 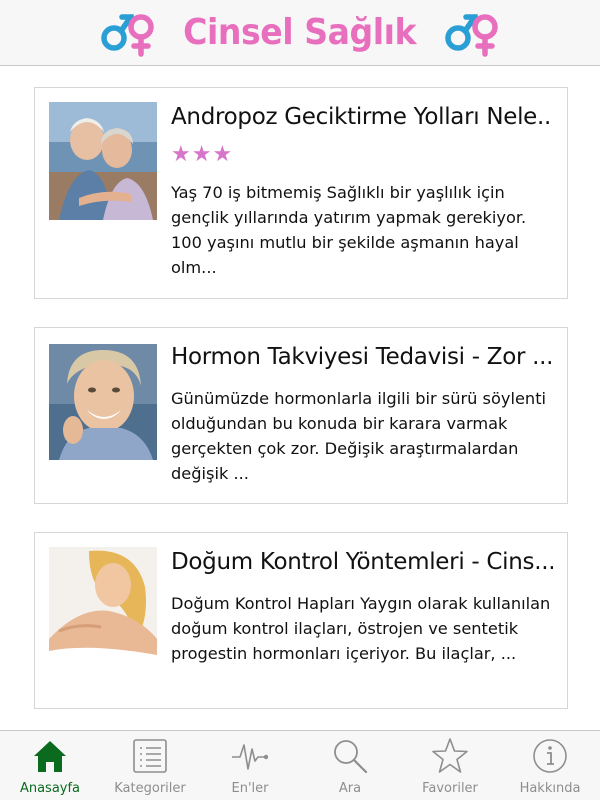 What do you see at coordinates (351, 757) in the screenshot?
I see `search-icon` at bounding box center [351, 757].